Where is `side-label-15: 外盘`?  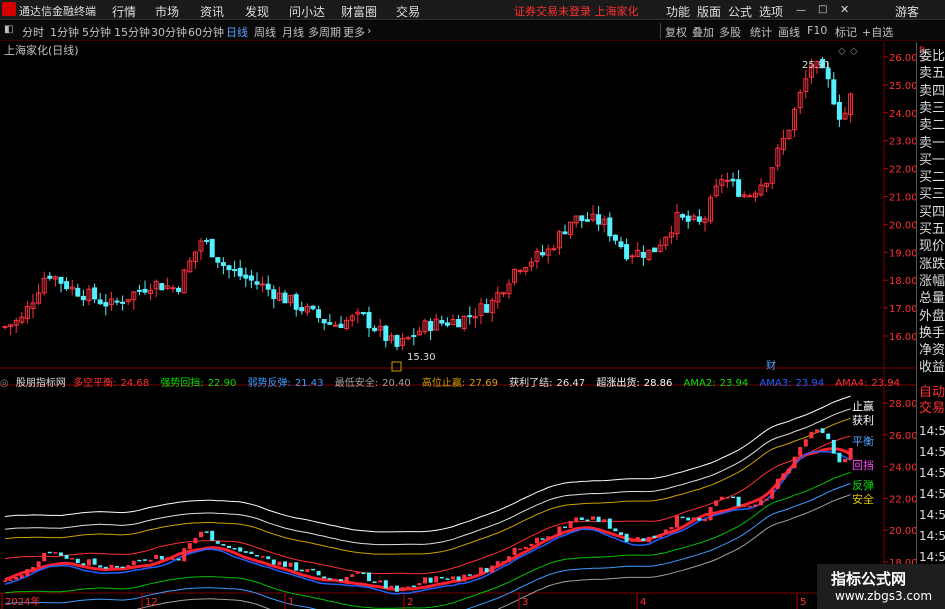 side-label-15: 外盘 is located at coordinates (932, 316).